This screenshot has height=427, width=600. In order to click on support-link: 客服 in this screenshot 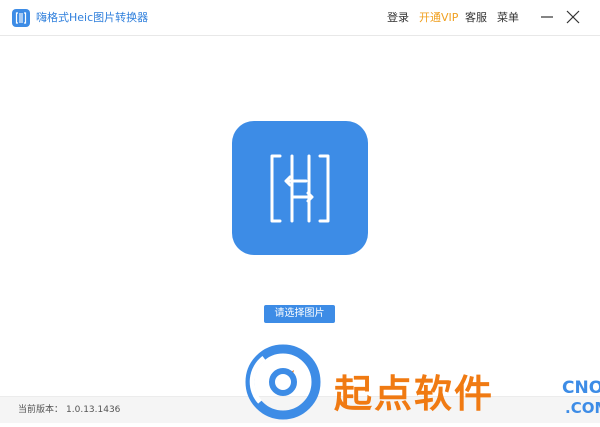, I will do `click(476, 18)`.